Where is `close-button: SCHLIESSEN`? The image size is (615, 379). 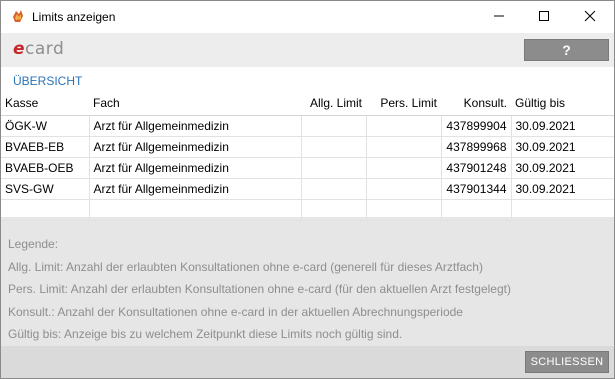
close-button: SCHLIESSEN is located at coordinates (567, 362).